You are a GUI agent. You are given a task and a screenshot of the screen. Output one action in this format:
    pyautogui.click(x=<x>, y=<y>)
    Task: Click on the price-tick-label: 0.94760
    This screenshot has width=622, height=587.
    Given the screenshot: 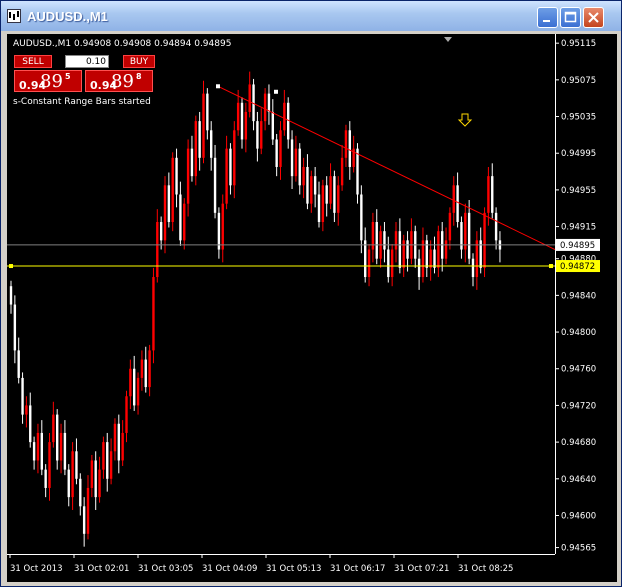 What is the action you would take?
    pyautogui.click(x=578, y=370)
    